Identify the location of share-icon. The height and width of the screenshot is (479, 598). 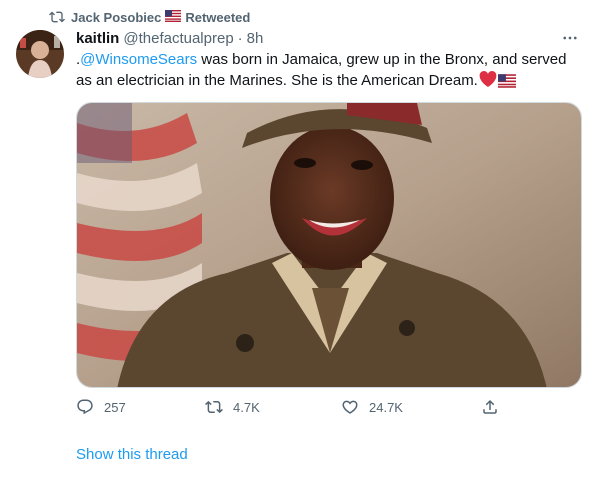
(490, 407).